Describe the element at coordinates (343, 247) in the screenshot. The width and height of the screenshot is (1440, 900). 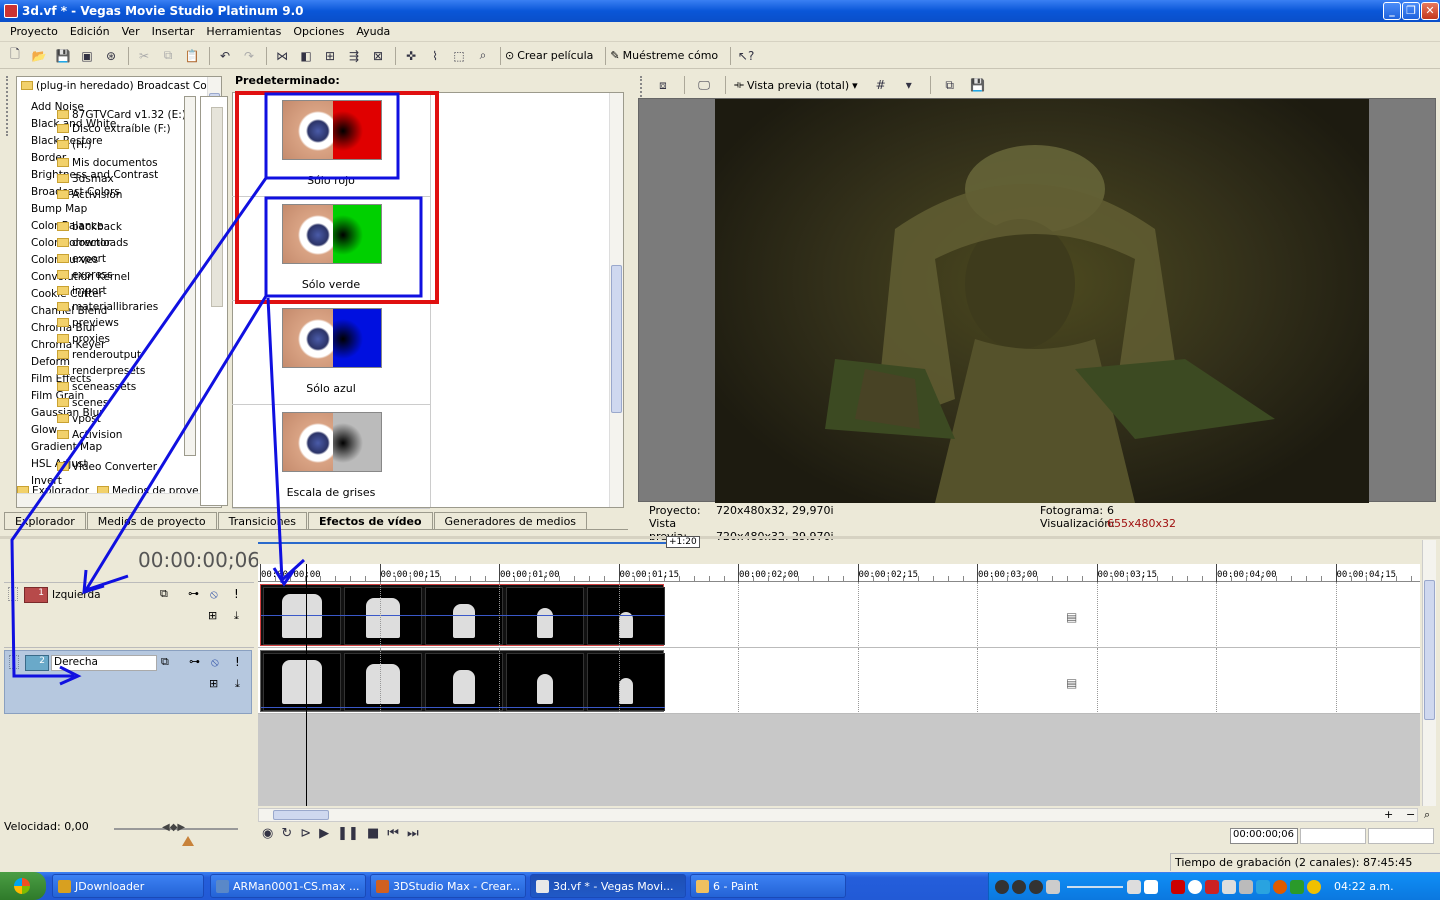
I see `annotation-blue-box-green` at that location.